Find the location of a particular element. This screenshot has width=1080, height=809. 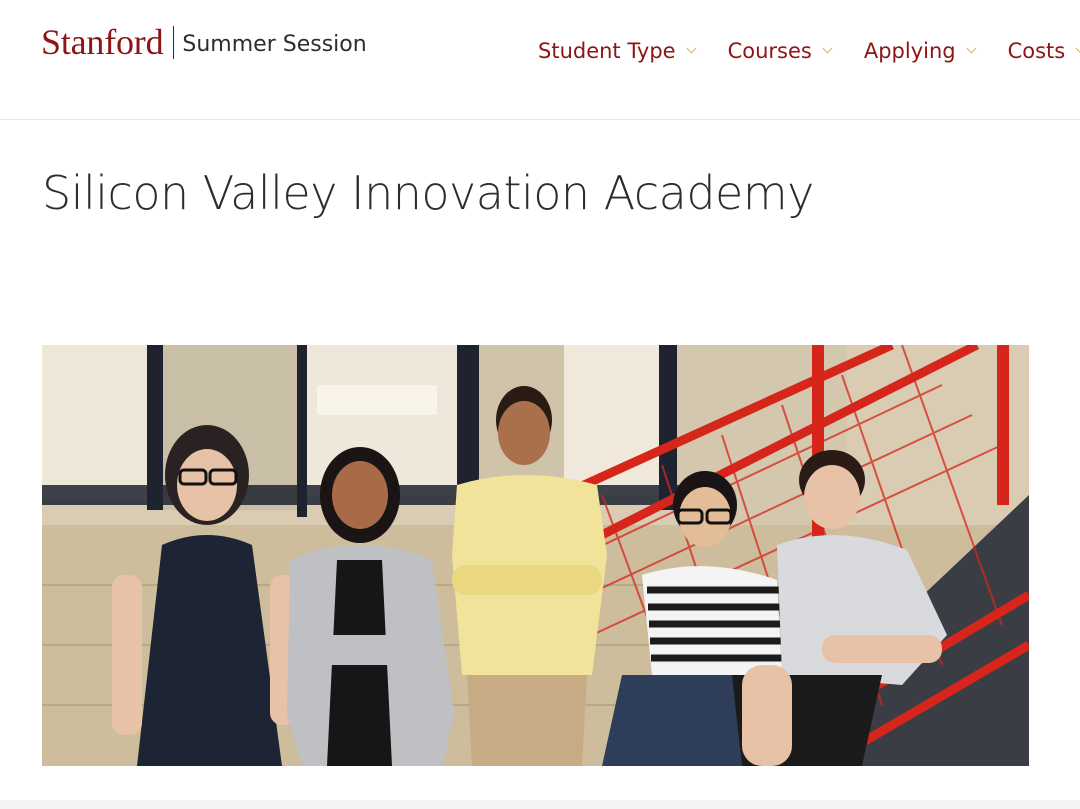

nav-label: Costs is located at coordinates (1036, 51).